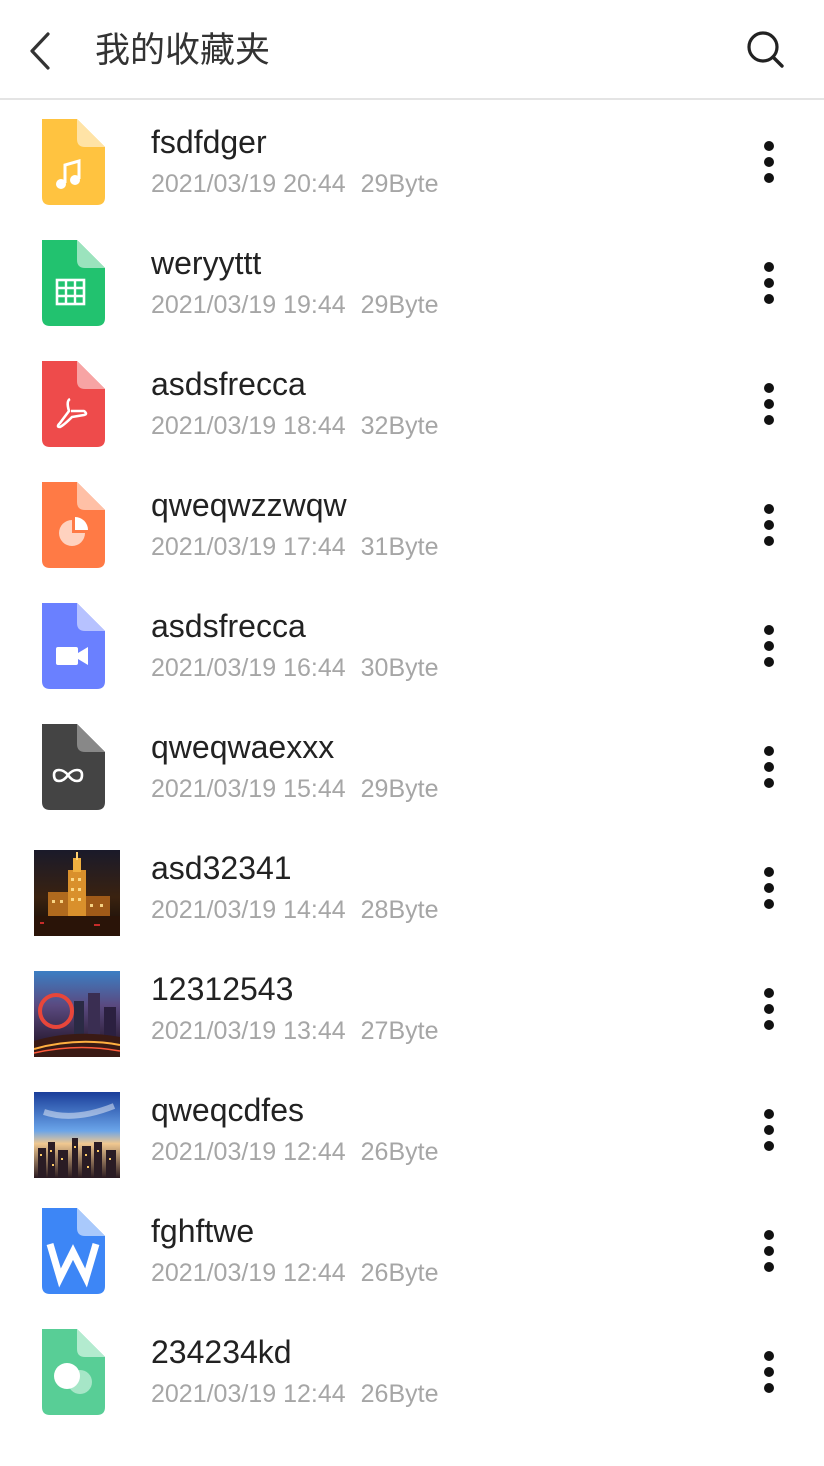 The width and height of the screenshot is (824, 1466). I want to click on chevron-left-icon, so click(40, 51).